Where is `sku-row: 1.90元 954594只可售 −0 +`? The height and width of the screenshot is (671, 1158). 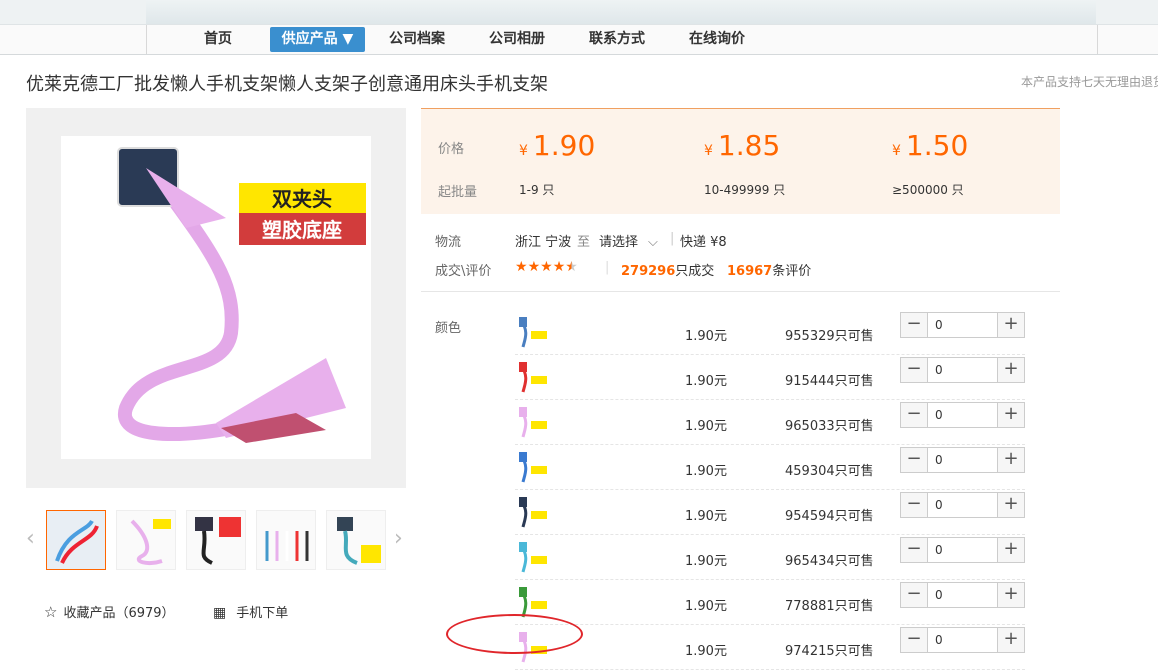 sku-row: 1.90元 954594只可售 −0 + is located at coordinates (770, 512).